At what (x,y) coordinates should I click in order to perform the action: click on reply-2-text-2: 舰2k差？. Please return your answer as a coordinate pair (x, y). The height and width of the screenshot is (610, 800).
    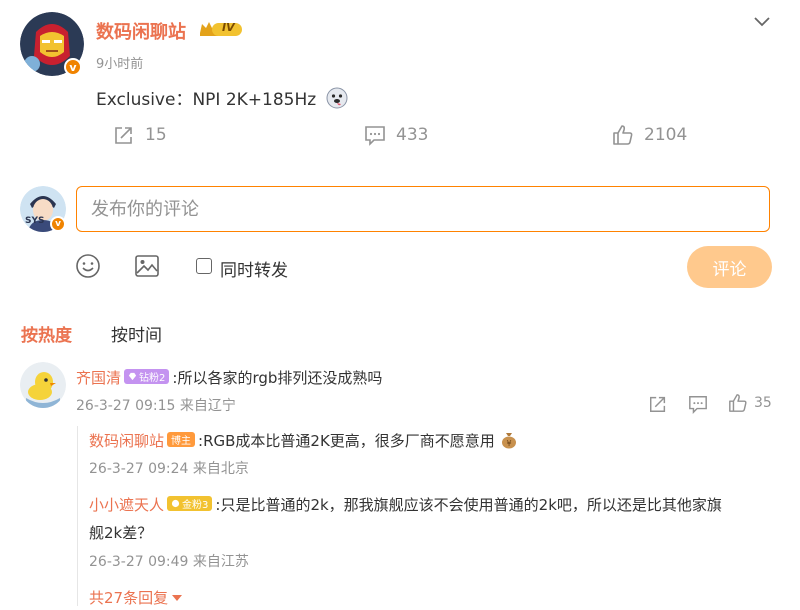
    Looking at the image, I should click on (121, 533).